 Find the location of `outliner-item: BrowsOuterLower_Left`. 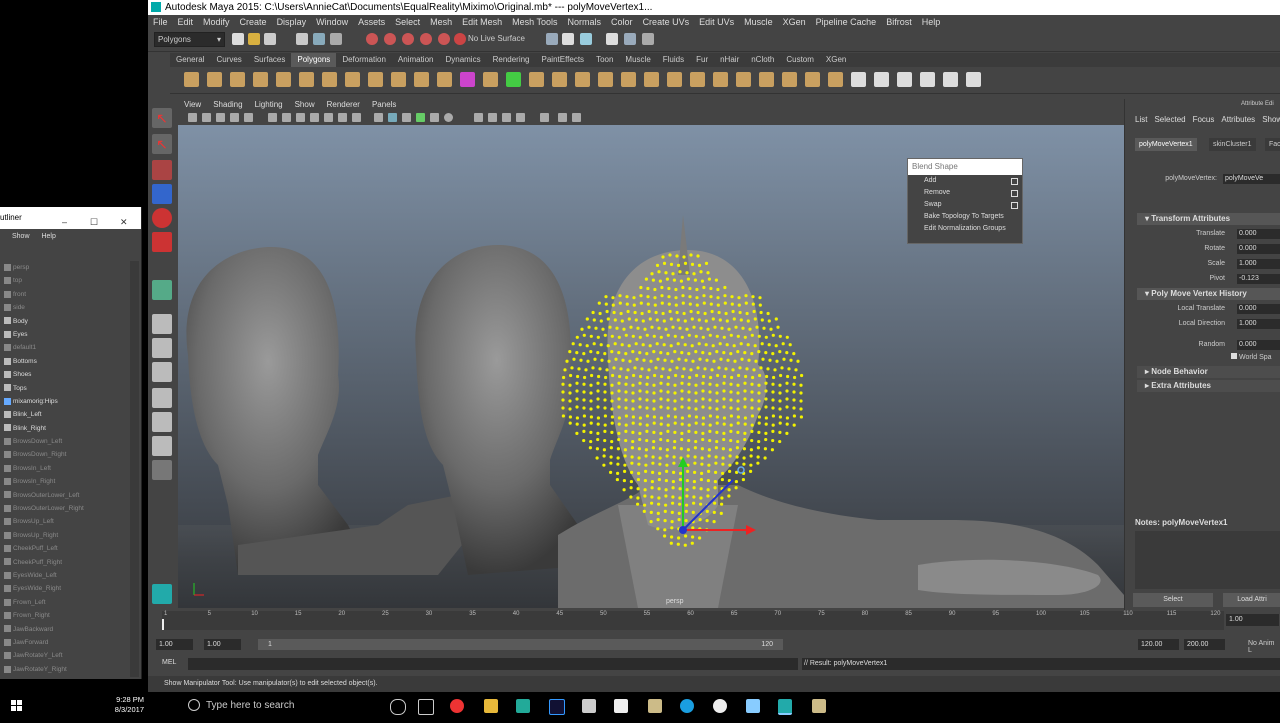

outliner-item: BrowsOuterLower_Left is located at coordinates (65, 495).